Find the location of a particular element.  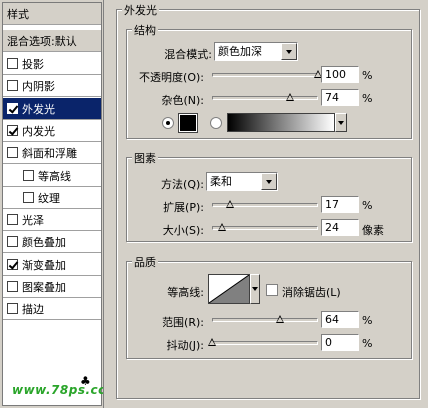

range-slider-thumb is located at coordinates (280, 319).